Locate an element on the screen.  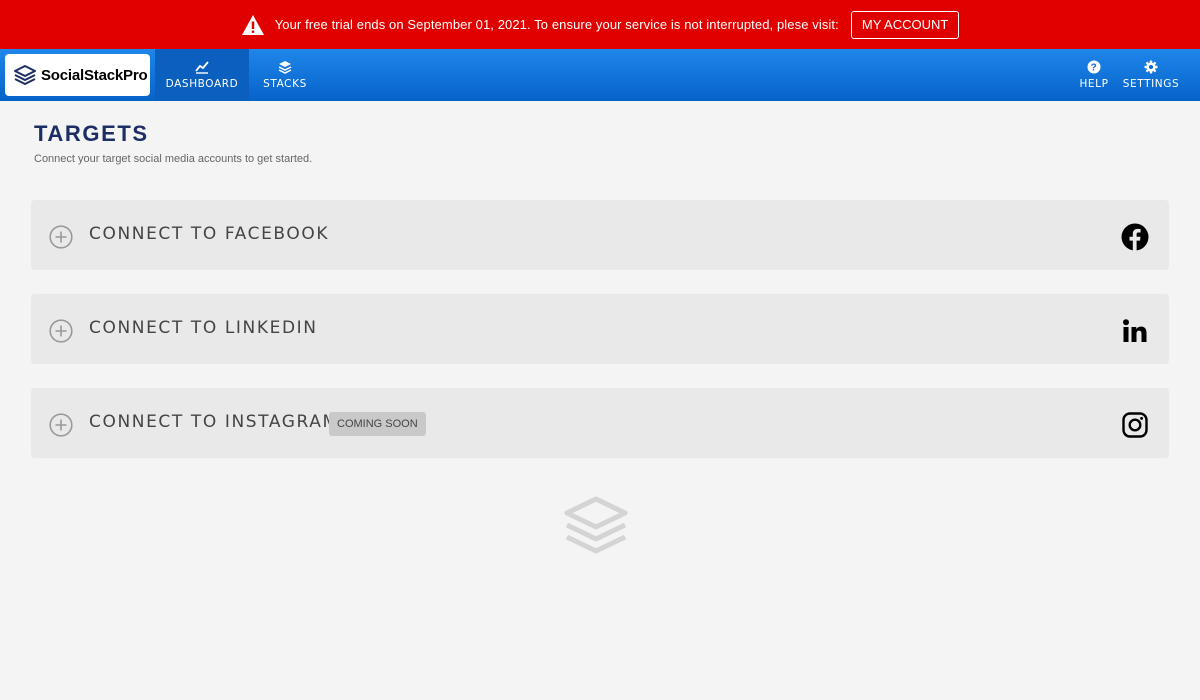
brand-logo: SocialStackPro is located at coordinates (77, 75).